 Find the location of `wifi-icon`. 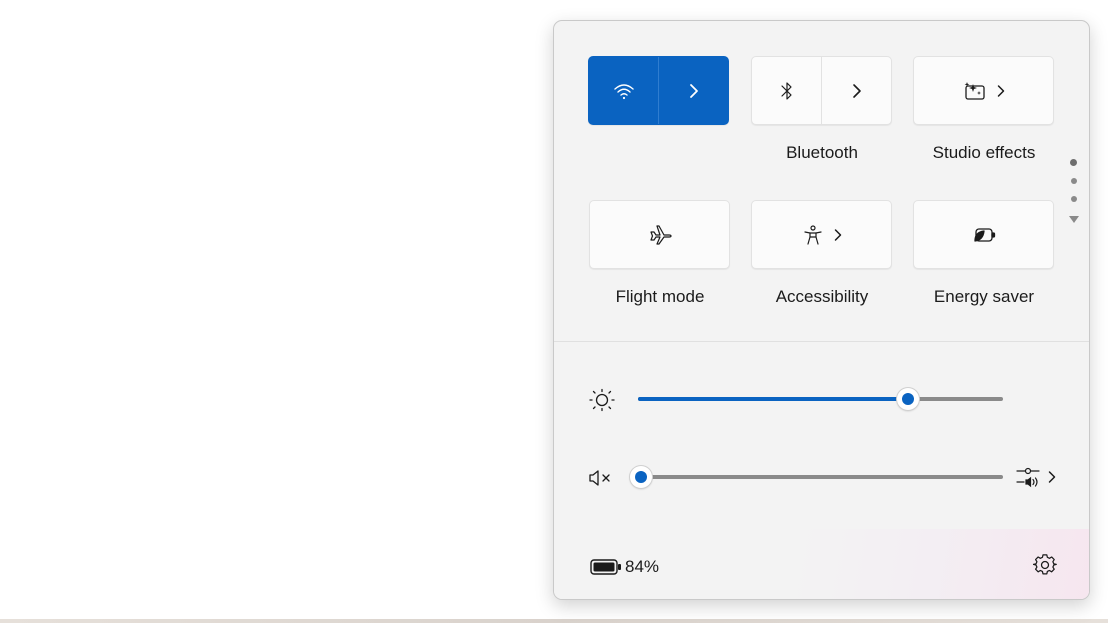

wifi-icon is located at coordinates (624, 91).